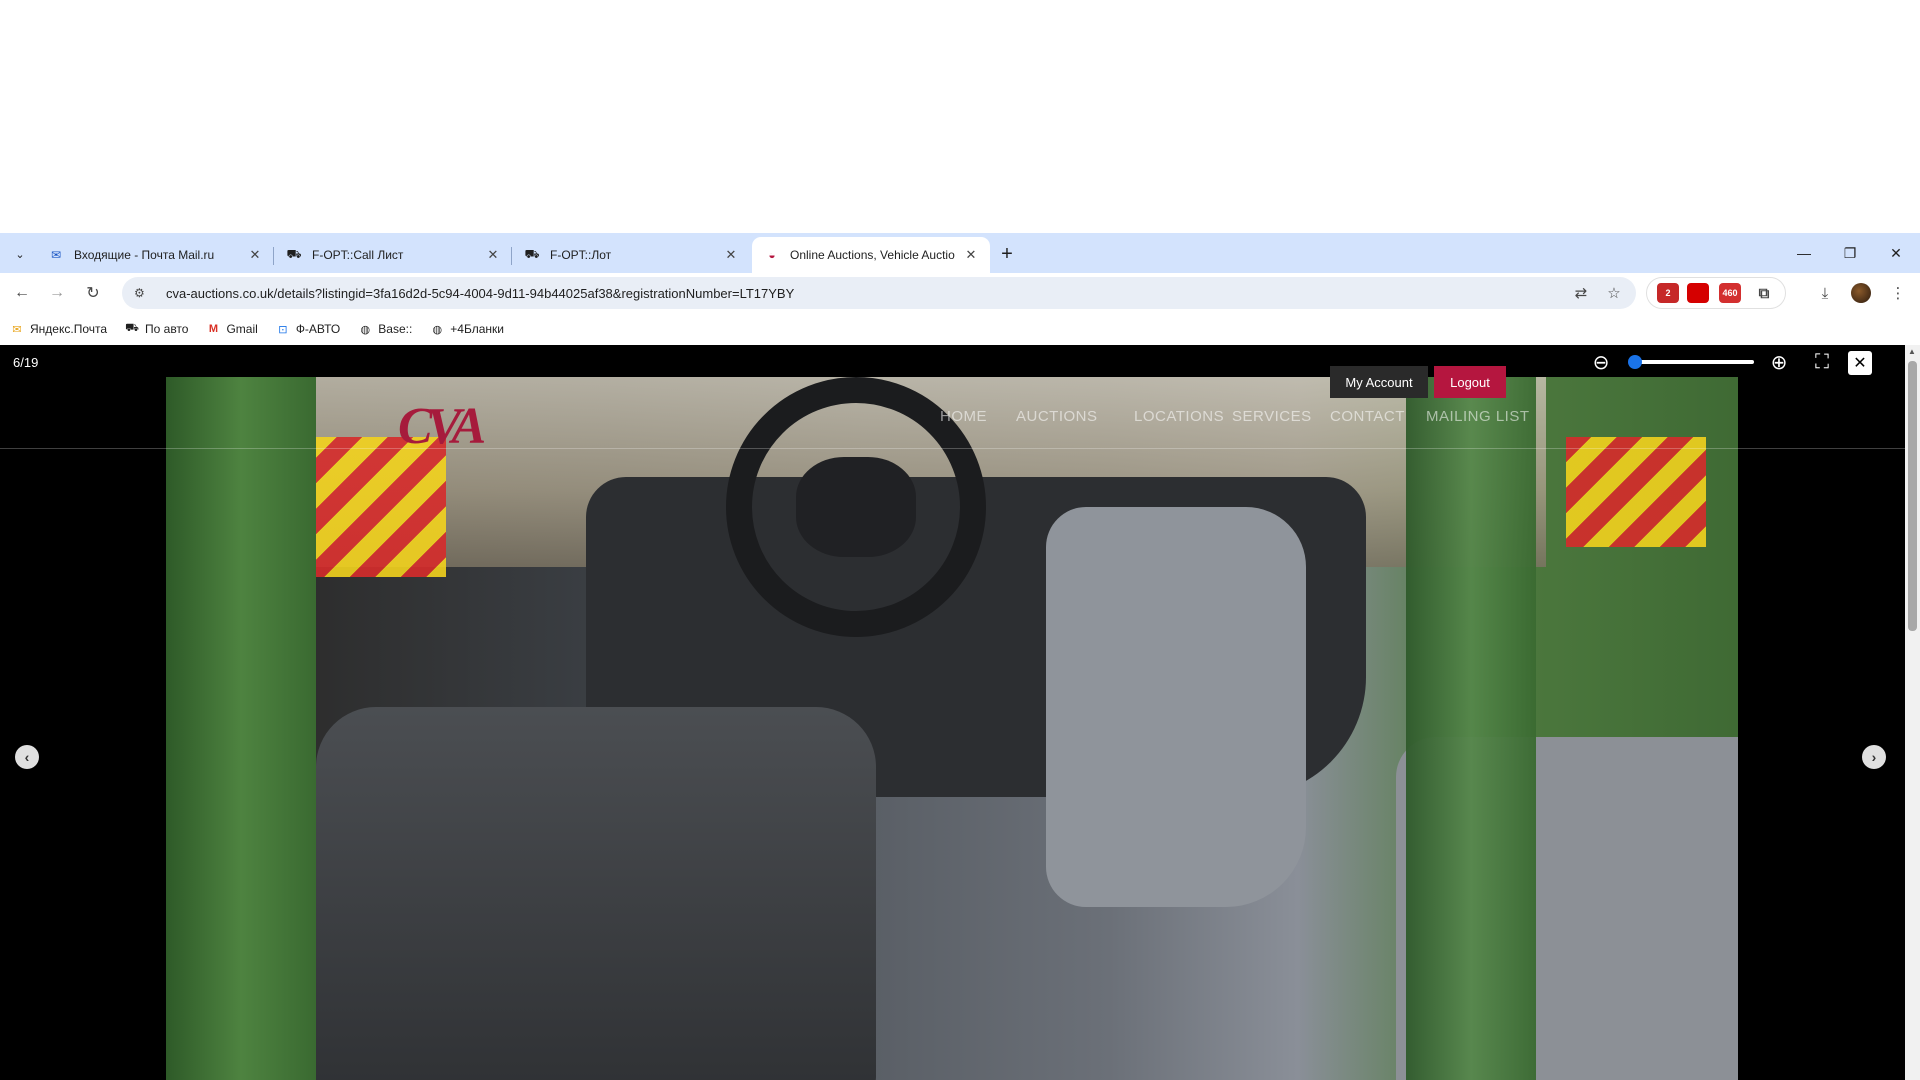 The height and width of the screenshot is (1080, 1920). Describe the element at coordinates (631, 255) in the screenshot. I see `tab-lot: ⛟ F-OPT::Лот ✕` at that location.